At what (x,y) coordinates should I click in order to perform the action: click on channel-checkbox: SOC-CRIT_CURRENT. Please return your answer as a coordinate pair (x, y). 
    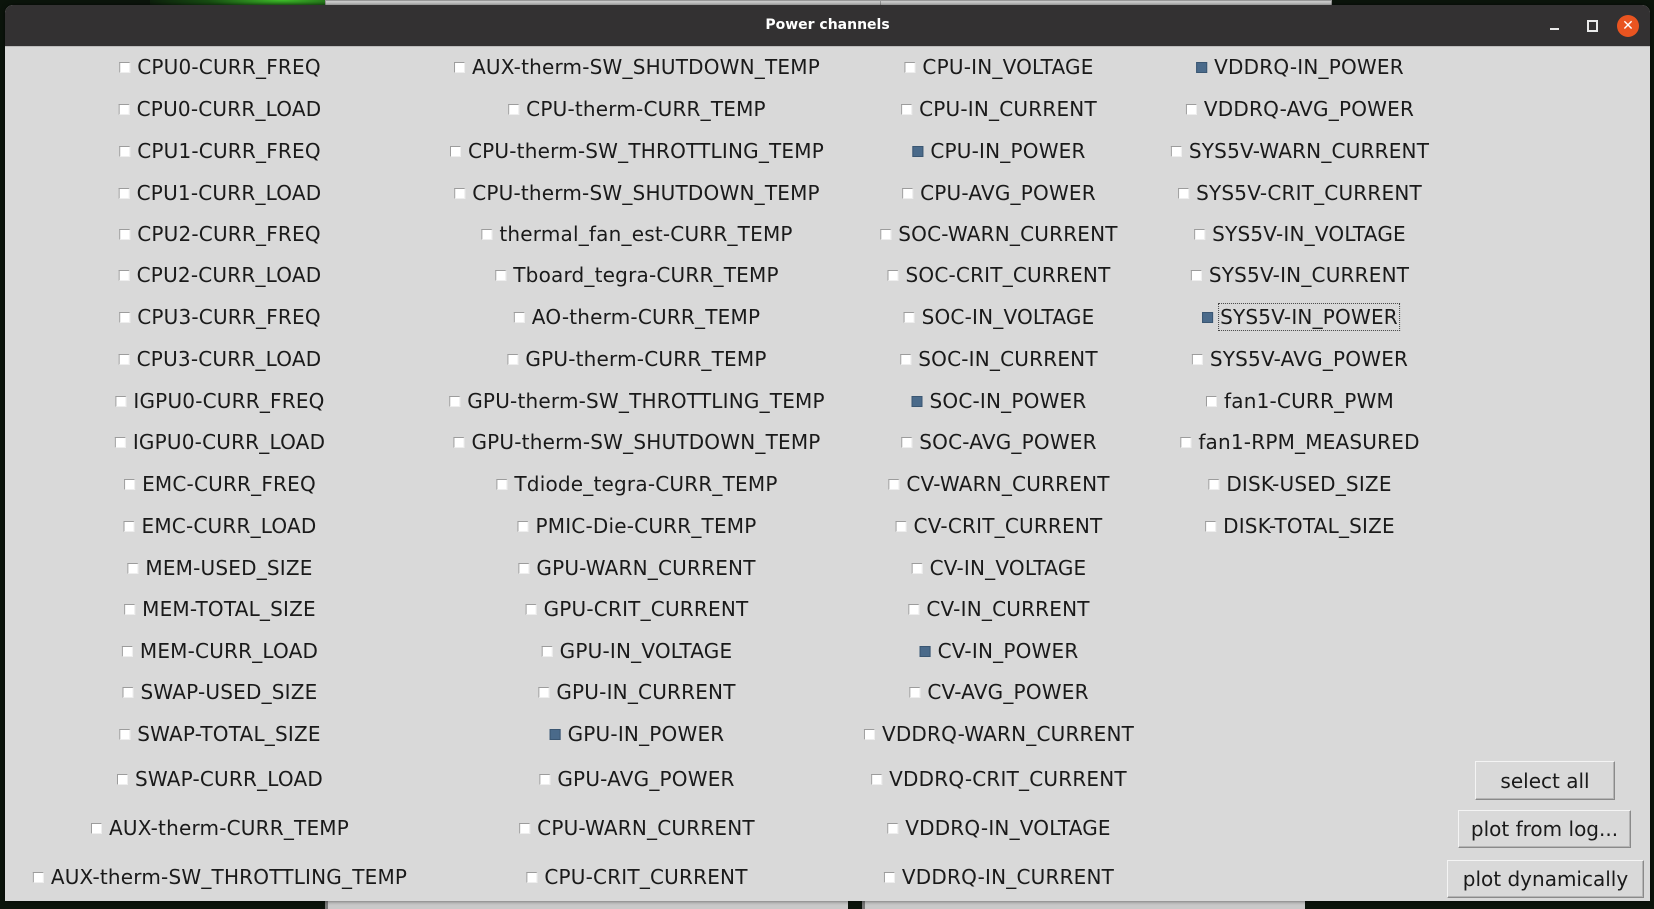
    Looking at the image, I should click on (999, 275).